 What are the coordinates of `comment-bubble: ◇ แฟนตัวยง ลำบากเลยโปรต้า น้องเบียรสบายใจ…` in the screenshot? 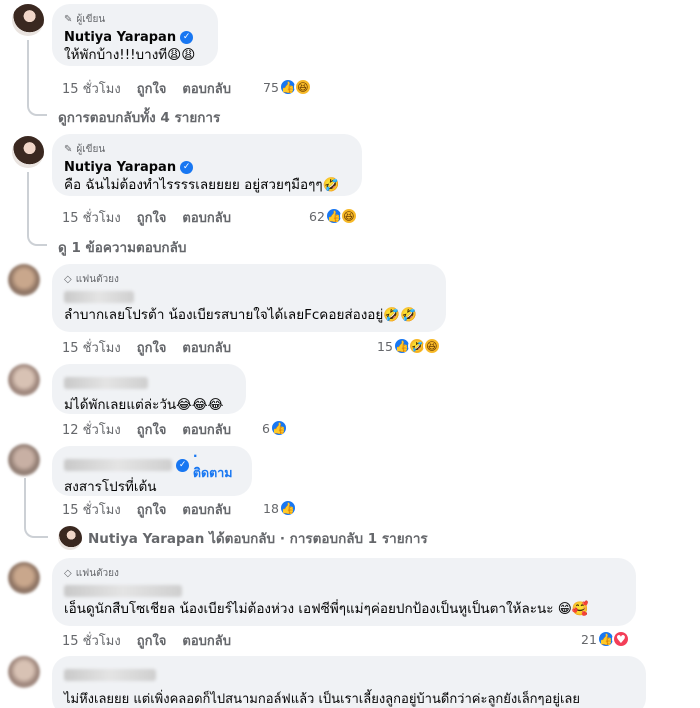 It's located at (249, 298).